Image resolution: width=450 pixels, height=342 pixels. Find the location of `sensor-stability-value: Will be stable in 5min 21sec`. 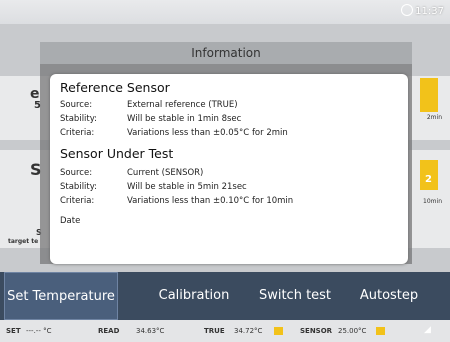

sensor-stability-value: Will be stable in 5min 21sec is located at coordinates (187, 187).